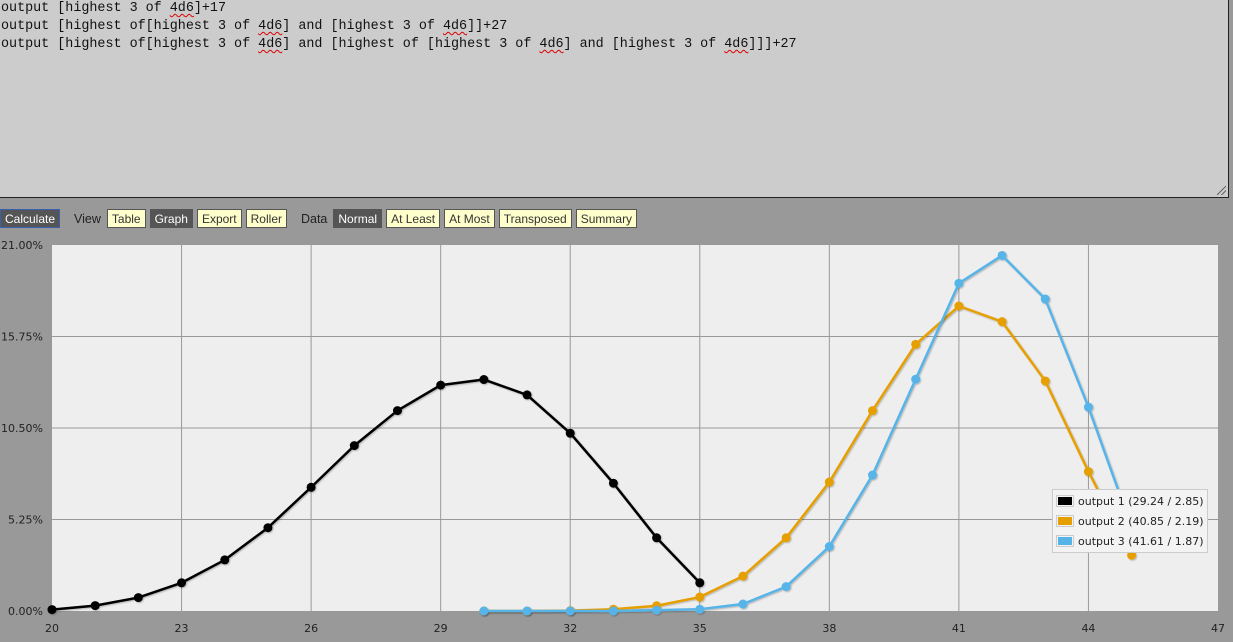  What do you see at coordinates (1221, 190) in the screenshot?
I see `resize-grip-icon` at bounding box center [1221, 190].